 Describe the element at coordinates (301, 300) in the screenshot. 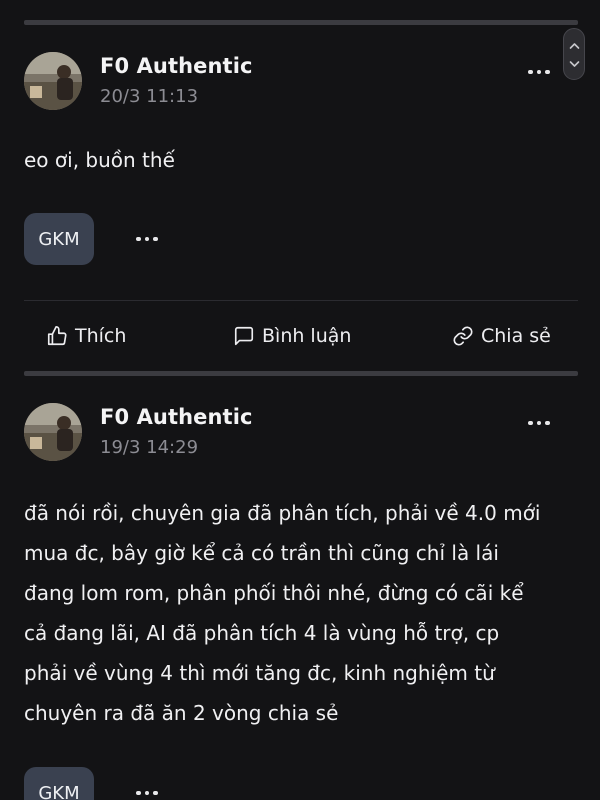

I see `action-divider` at that location.